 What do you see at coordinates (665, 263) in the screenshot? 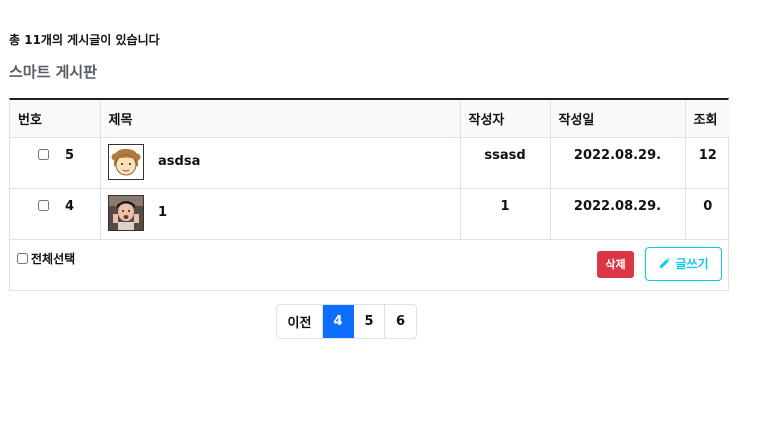
I see `pencil-icon` at bounding box center [665, 263].